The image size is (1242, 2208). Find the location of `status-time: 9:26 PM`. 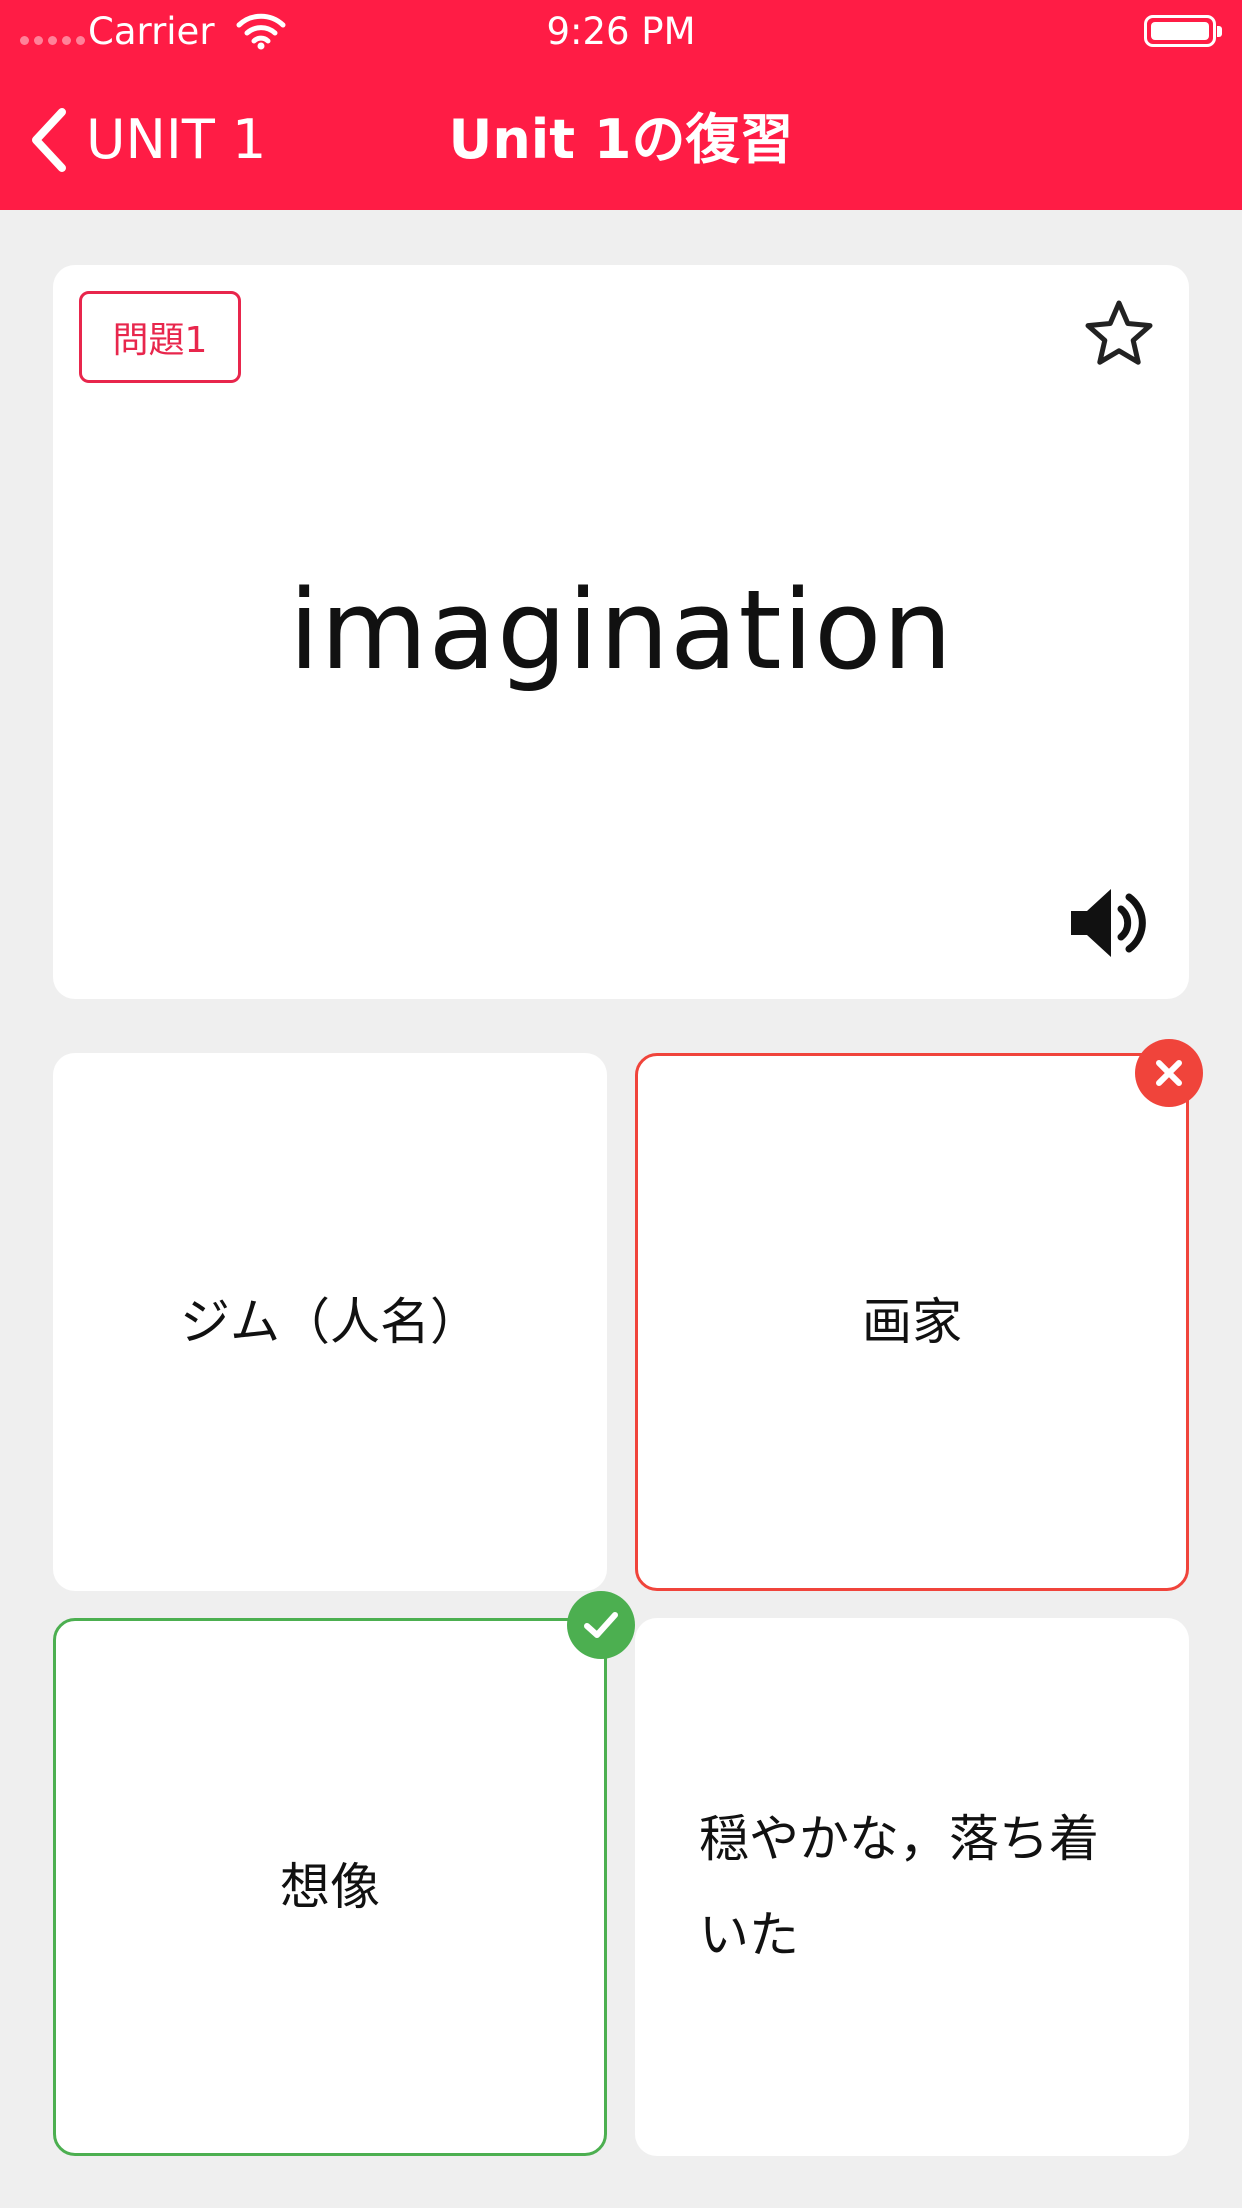

status-time: 9:26 PM is located at coordinates (621, 31).